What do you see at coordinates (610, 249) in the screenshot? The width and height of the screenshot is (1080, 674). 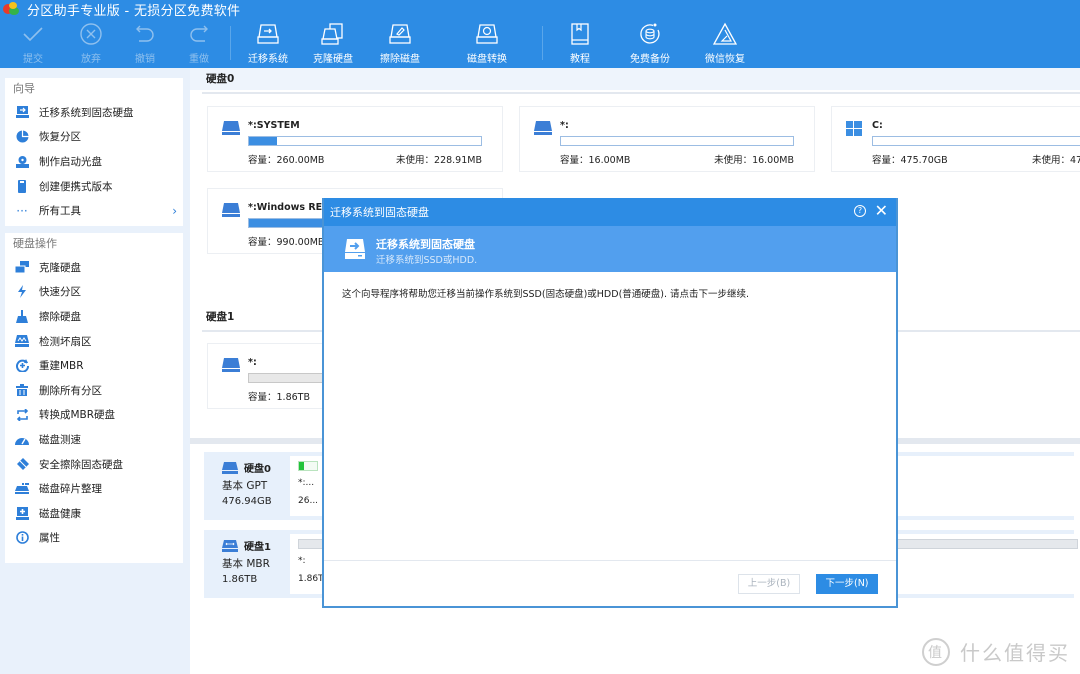 I see `dialog-banner: 迁移系统到固态硬盘 迁移系统到SSD或HDD.` at bounding box center [610, 249].